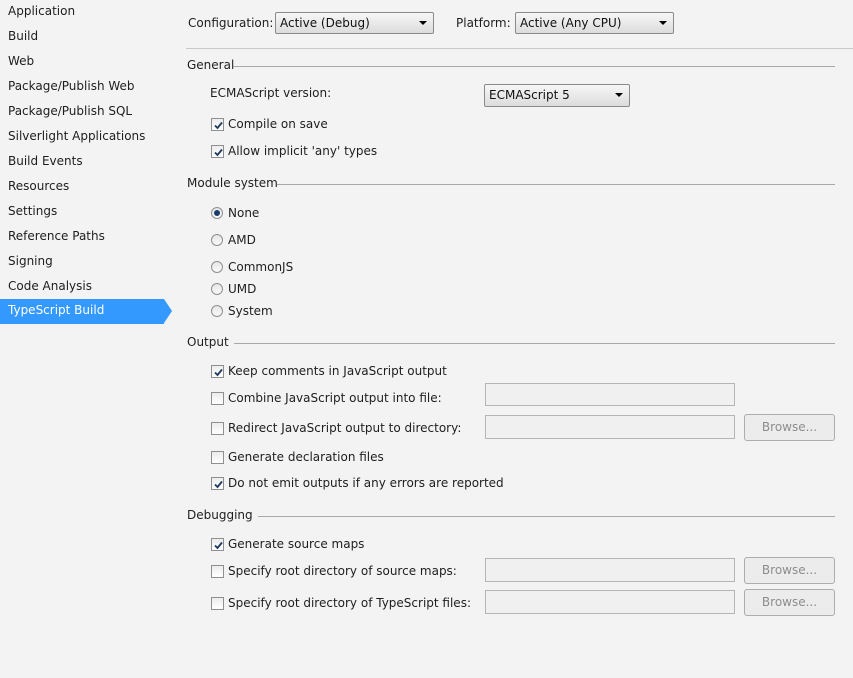 Image resolution: width=853 pixels, height=678 pixels. Describe the element at coordinates (610, 602) in the screenshot. I see `source-root-input` at that location.